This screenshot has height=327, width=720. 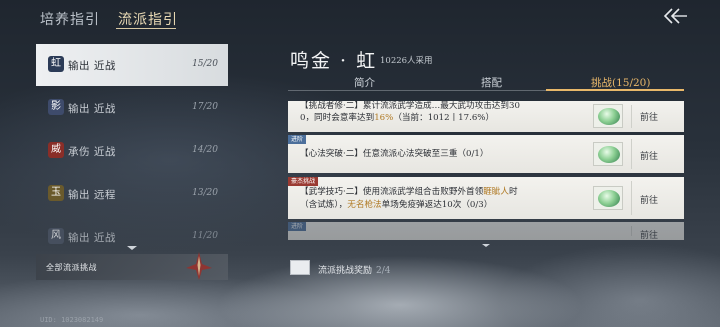 What do you see at coordinates (354, 271) in the screenshot?
I see `reward-label: 流派挑战奖励 2/4` at bounding box center [354, 271].